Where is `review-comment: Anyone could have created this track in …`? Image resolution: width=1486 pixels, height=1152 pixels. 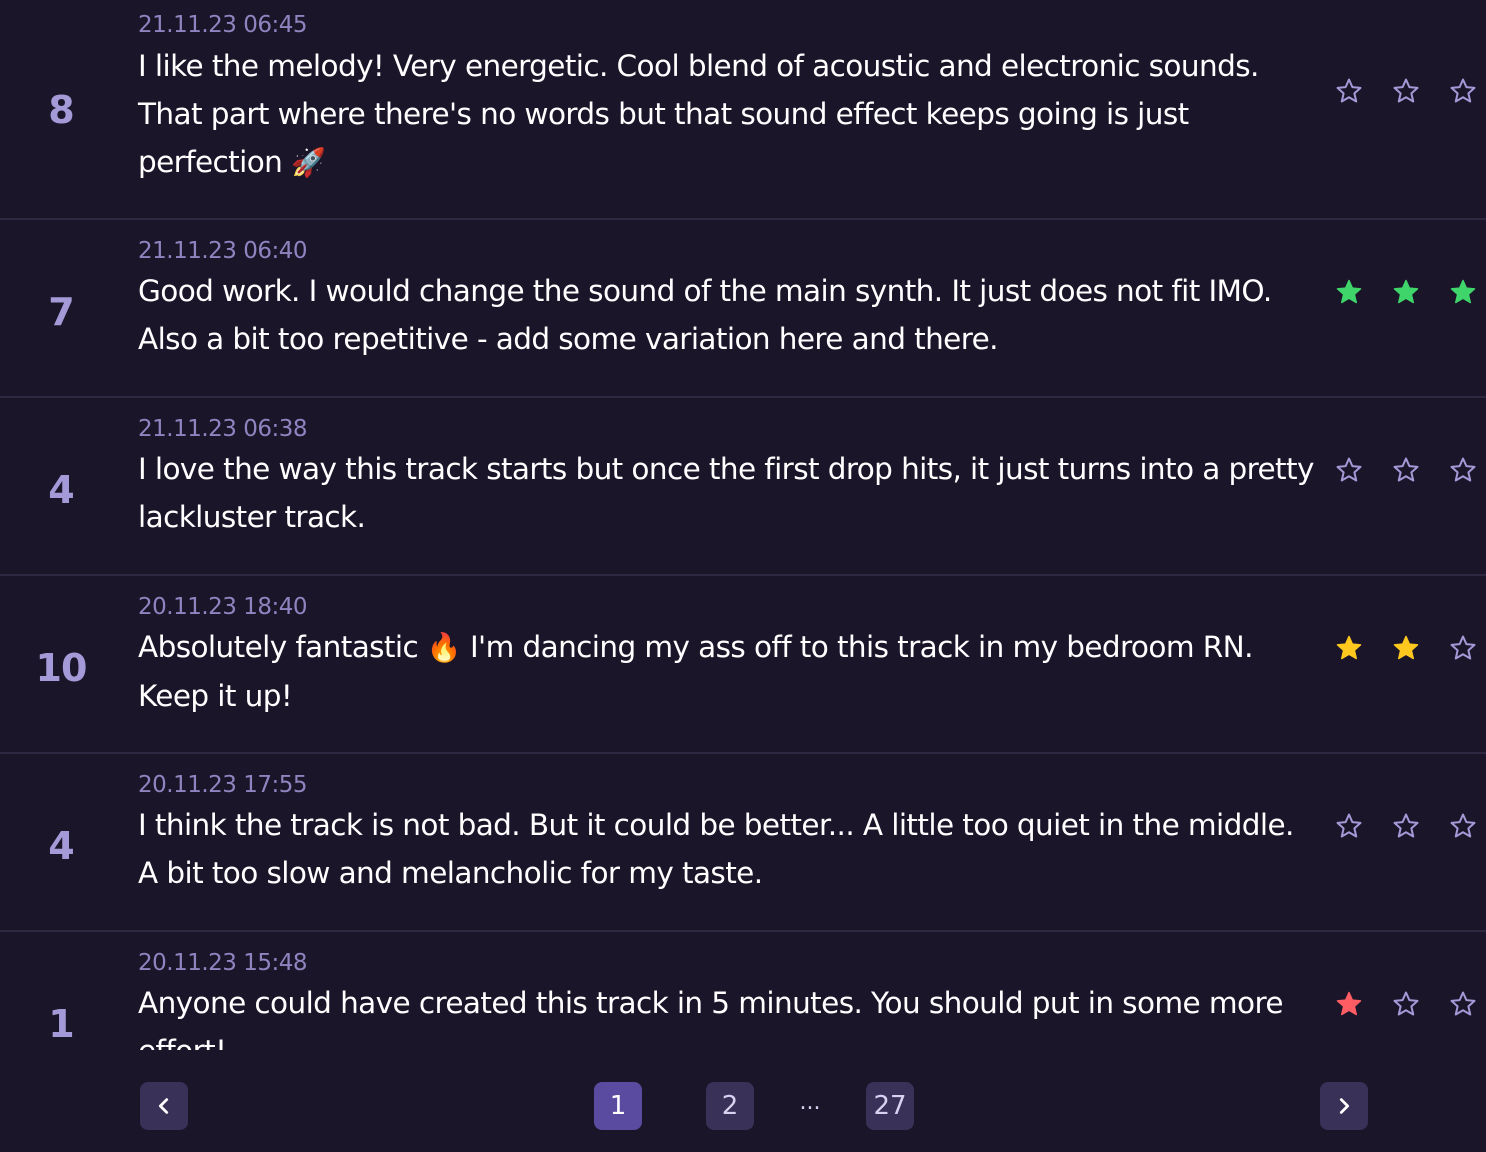 review-comment: Anyone could have created this track in … is located at coordinates (710, 1018).